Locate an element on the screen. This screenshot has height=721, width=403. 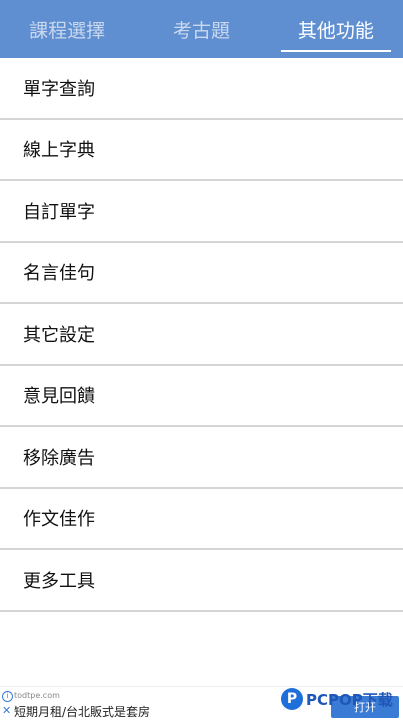
ad-info-icon: i is located at coordinates (7, 696).